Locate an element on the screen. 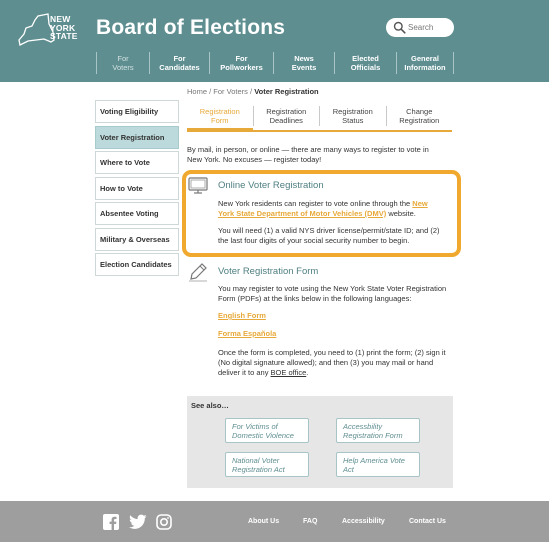 The height and width of the screenshot is (542, 549). sidebar-item-absentee-voting: Absentee Voting is located at coordinates (137, 213).